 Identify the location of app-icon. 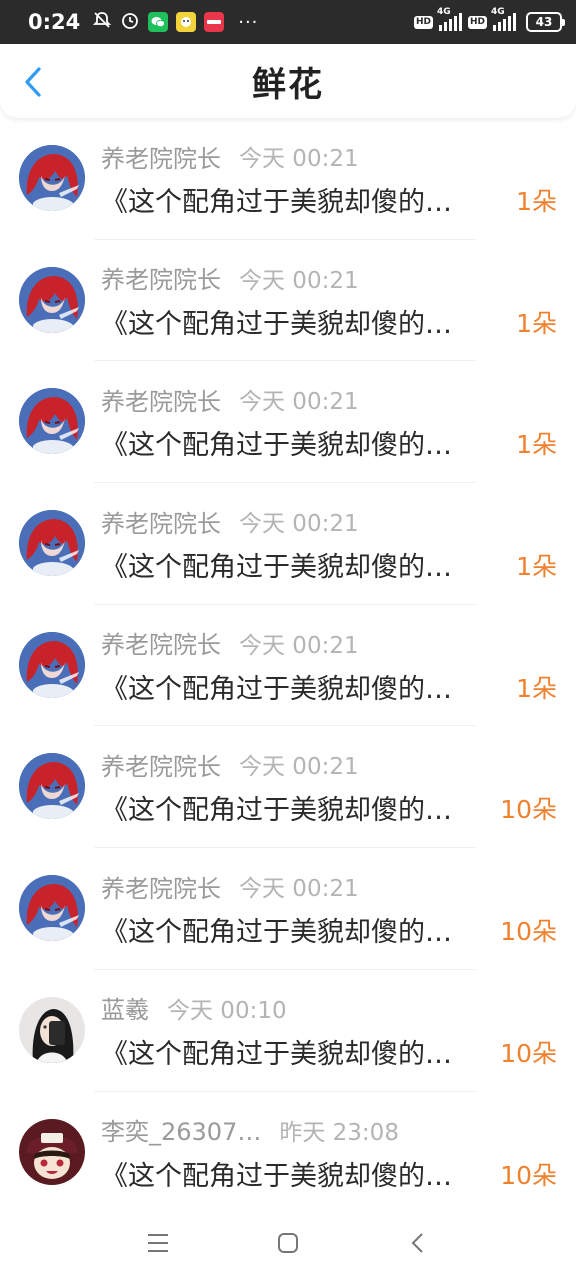
(186, 22).